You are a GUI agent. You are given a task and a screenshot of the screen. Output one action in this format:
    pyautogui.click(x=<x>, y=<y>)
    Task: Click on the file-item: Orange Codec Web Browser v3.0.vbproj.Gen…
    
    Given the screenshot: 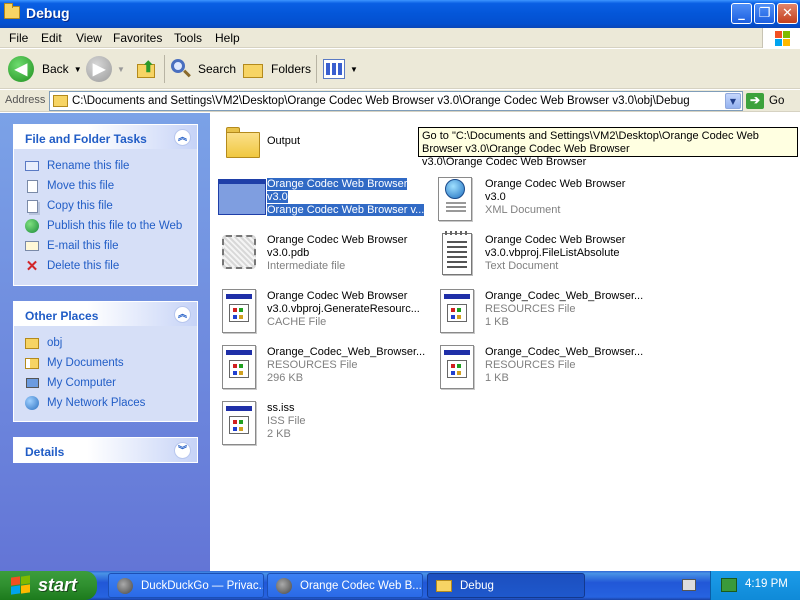 What is the action you would take?
    pyautogui.click(x=317, y=313)
    